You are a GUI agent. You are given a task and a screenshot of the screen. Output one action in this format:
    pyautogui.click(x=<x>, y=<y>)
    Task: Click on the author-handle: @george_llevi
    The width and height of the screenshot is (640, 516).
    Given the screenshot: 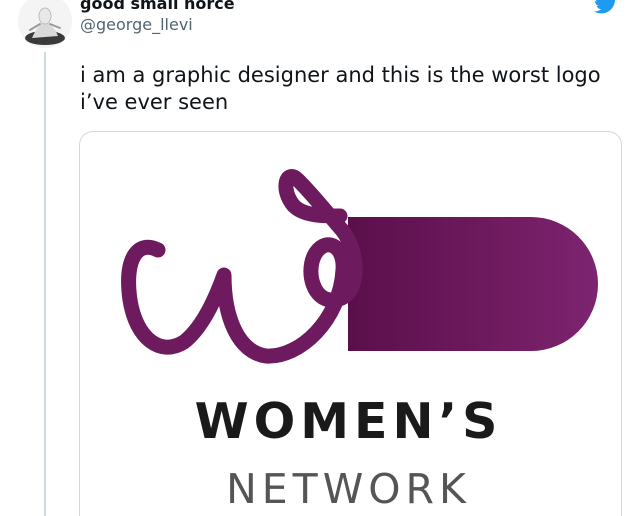 What is the action you would take?
    pyautogui.click(x=136, y=25)
    